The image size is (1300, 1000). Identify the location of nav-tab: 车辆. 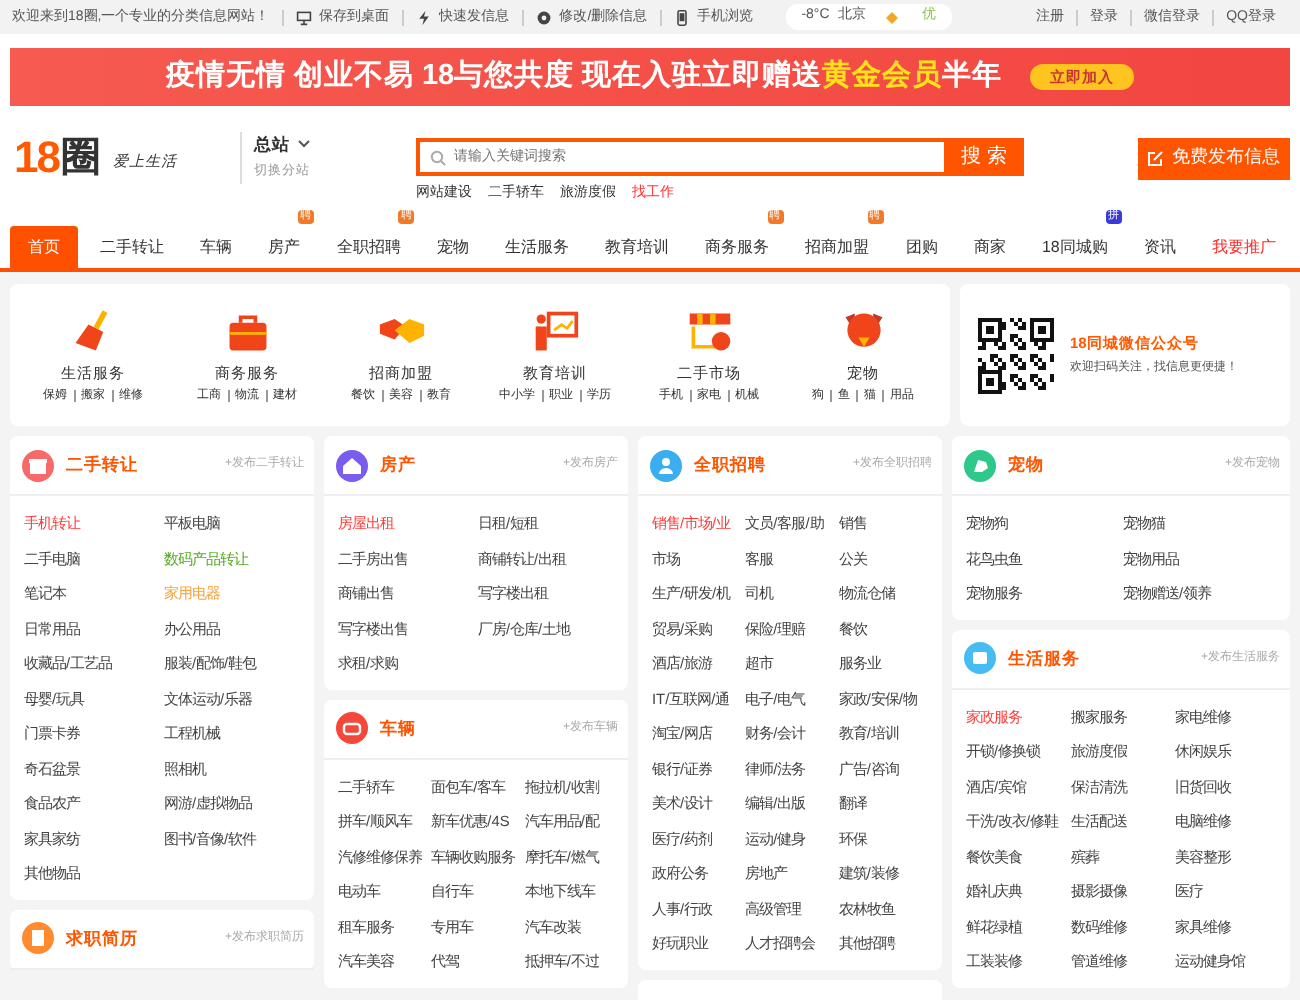
(216, 247).